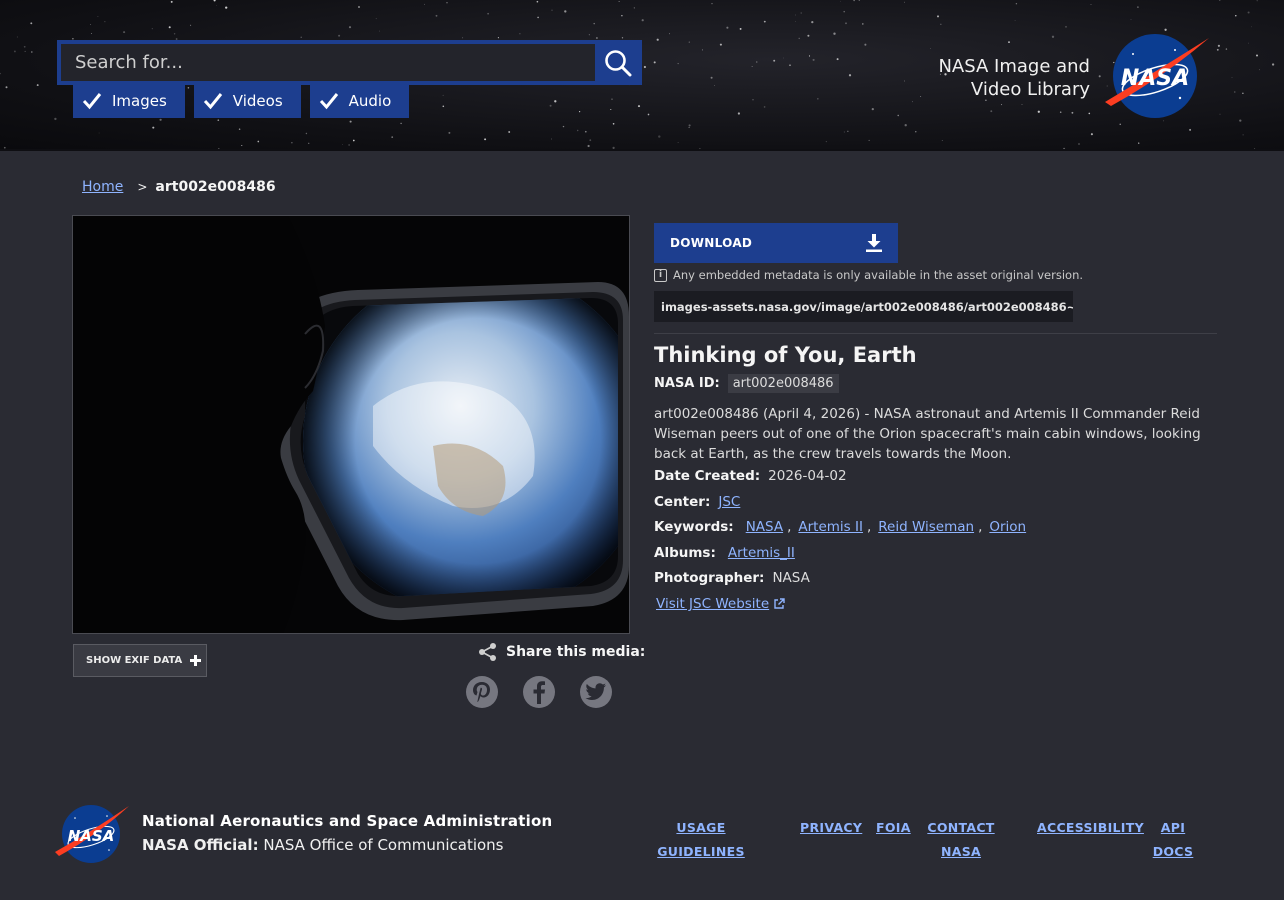  I want to click on footer-privacy-link: PRIVACY, so click(831, 828).